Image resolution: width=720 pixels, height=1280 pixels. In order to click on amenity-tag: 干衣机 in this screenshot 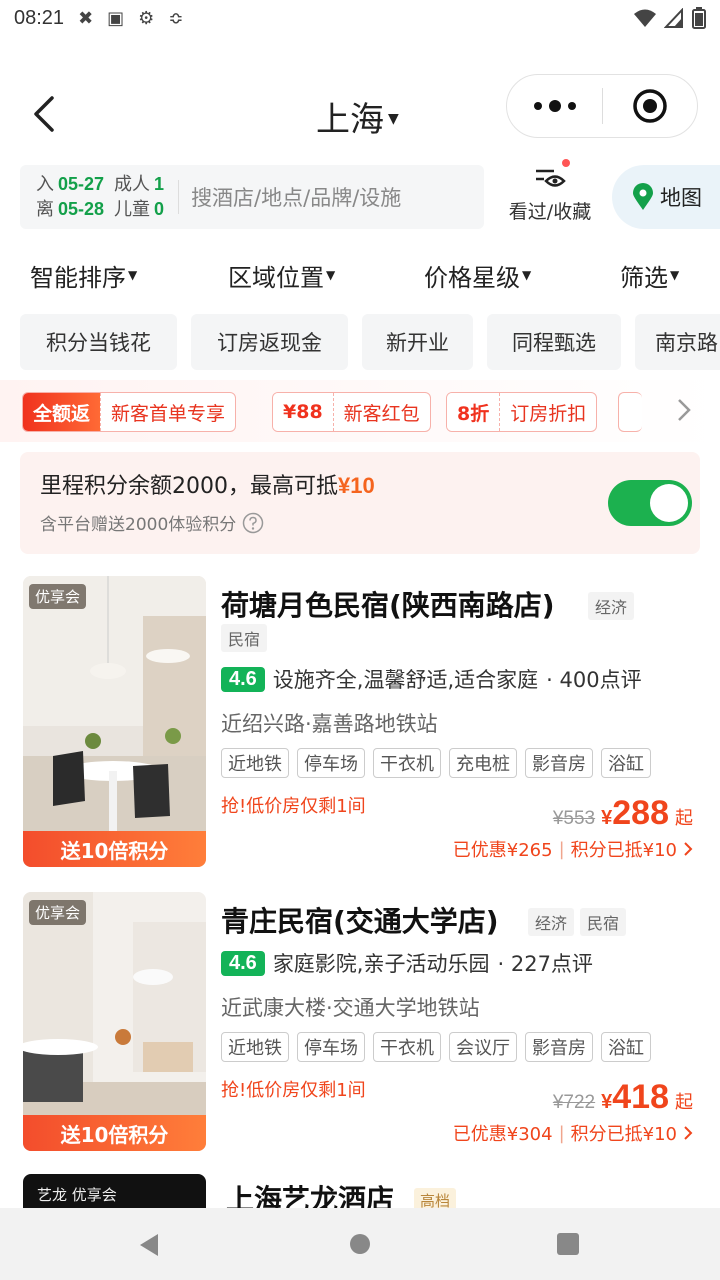, I will do `click(407, 763)`.